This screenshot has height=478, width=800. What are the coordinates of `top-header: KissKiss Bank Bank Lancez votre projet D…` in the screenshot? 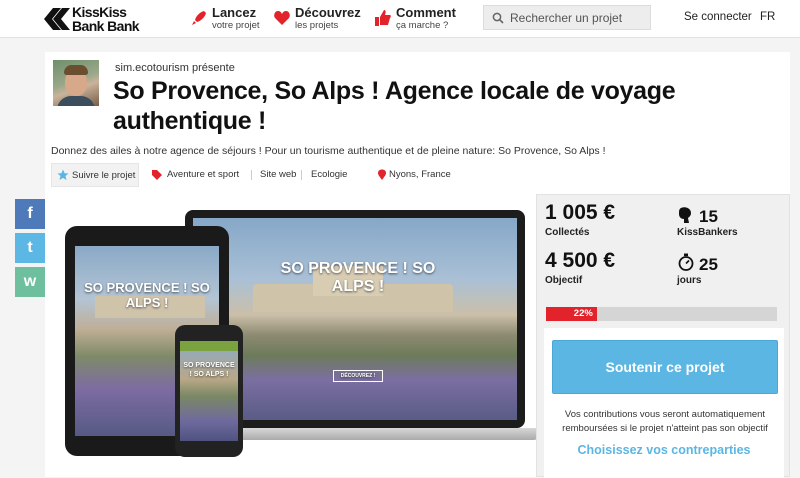 It's located at (400, 19).